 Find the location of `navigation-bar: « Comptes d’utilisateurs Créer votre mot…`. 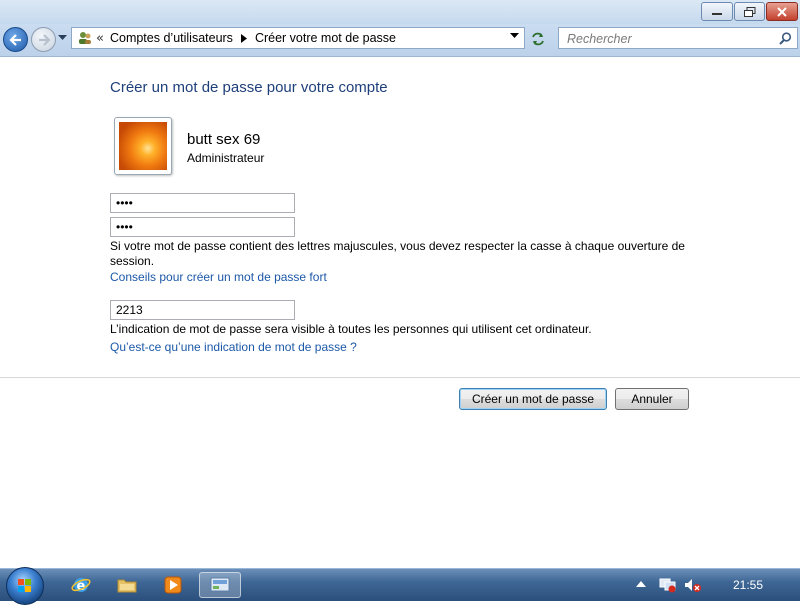

navigation-bar: « Comptes d’utilisateurs Créer votre mot… is located at coordinates (400, 40).